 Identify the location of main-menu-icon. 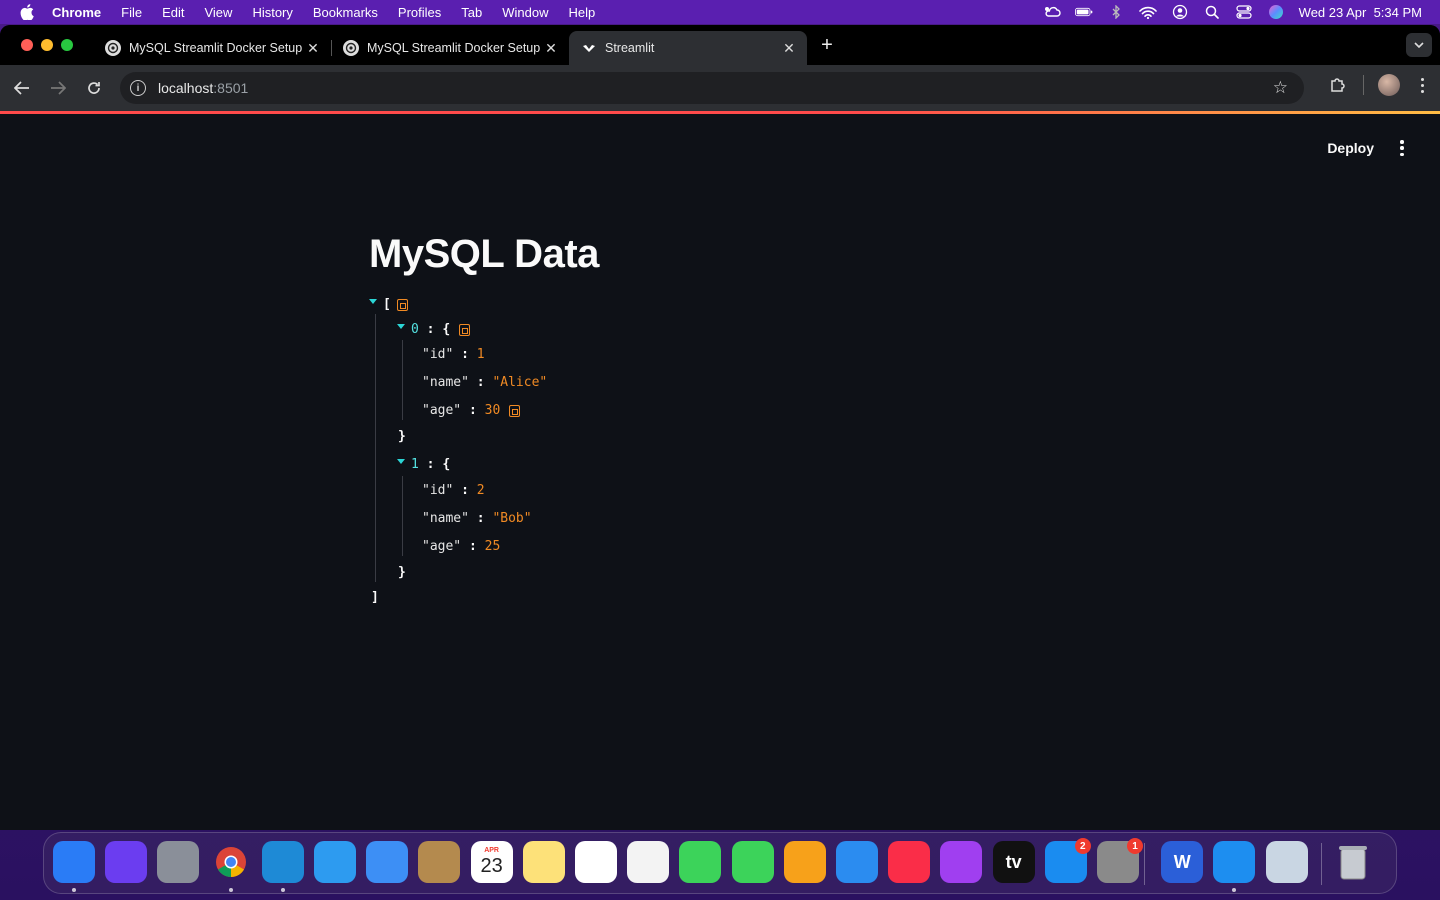
(1402, 148).